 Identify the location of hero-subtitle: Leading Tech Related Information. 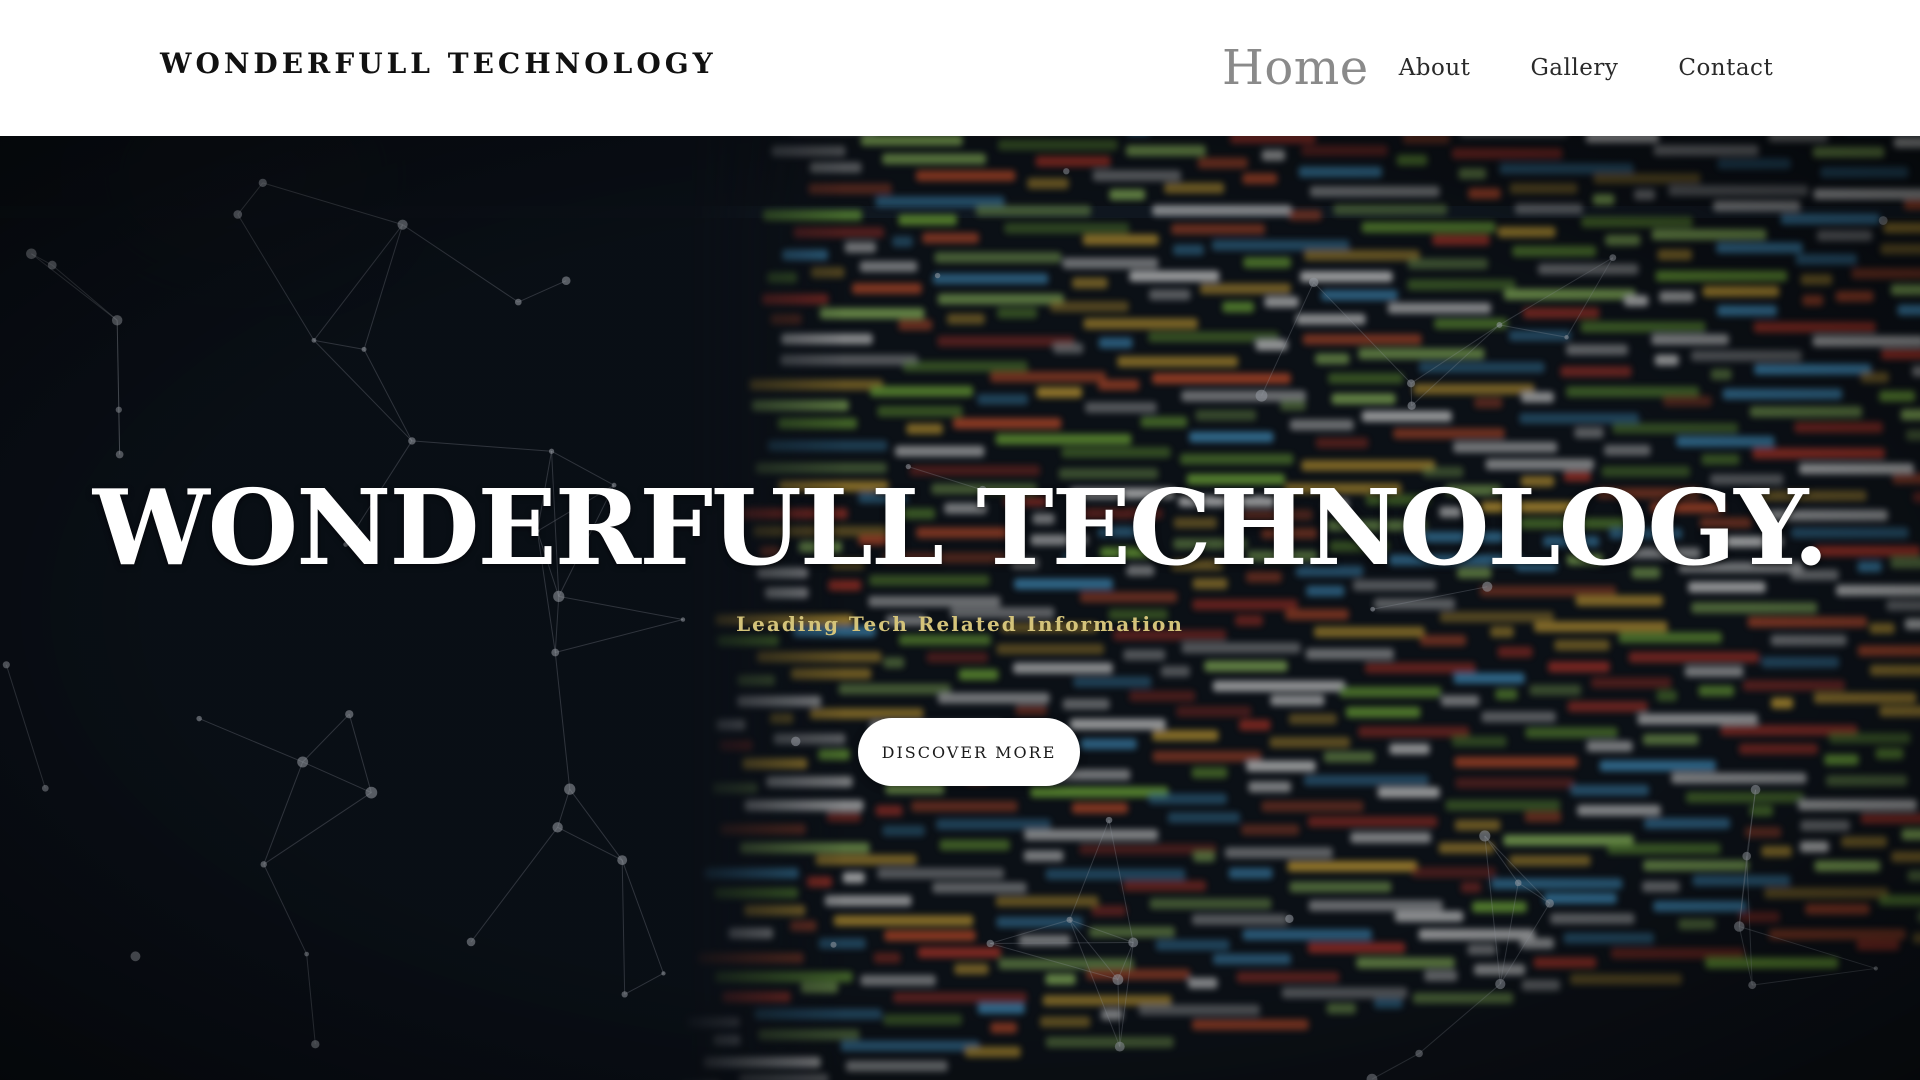
(960, 624).